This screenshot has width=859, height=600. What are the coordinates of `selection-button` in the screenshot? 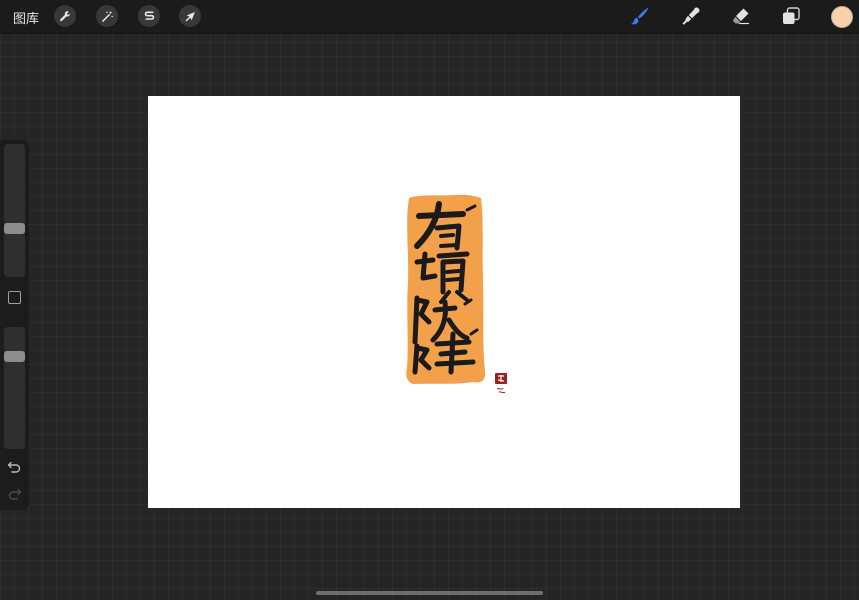 It's located at (149, 16).